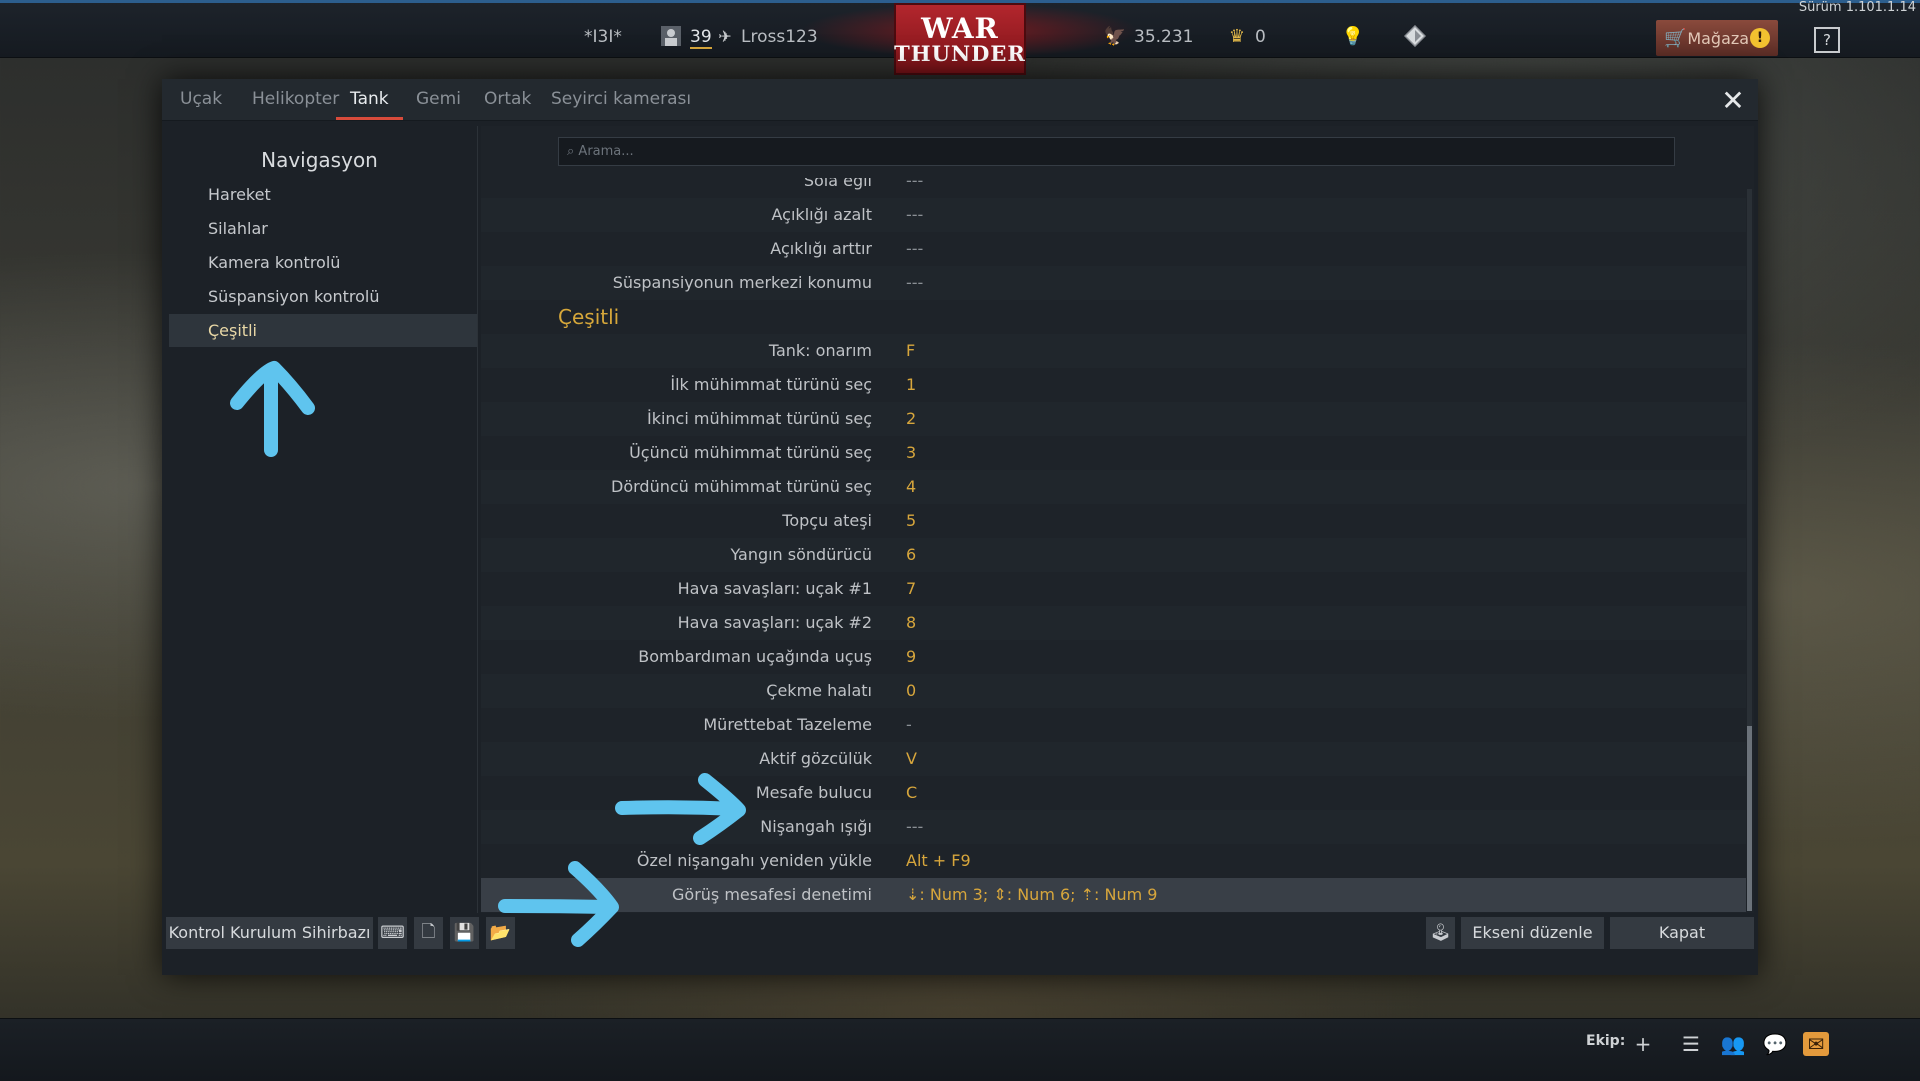 This screenshot has height=1081, width=1920. Describe the element at coordinates (911, 555) in the screenshot. I see `binding-key-value: 6` at that location.